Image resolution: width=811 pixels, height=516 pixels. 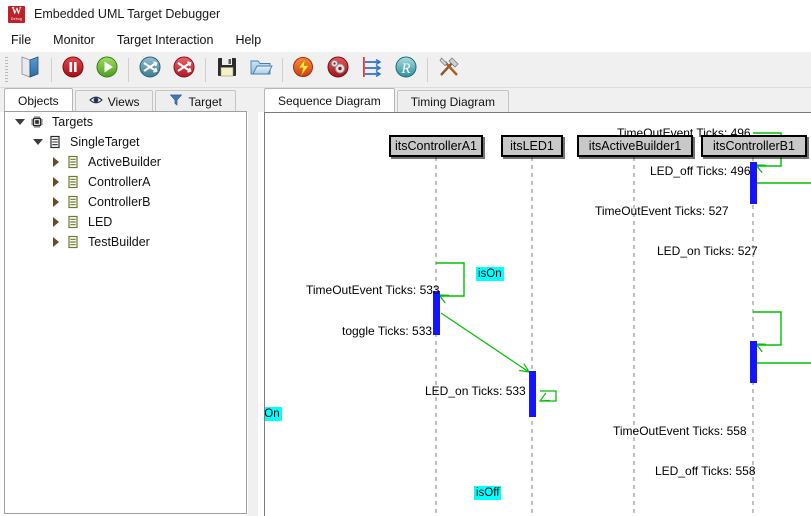 I want to click on book-icon, so click(x=30, y=70).